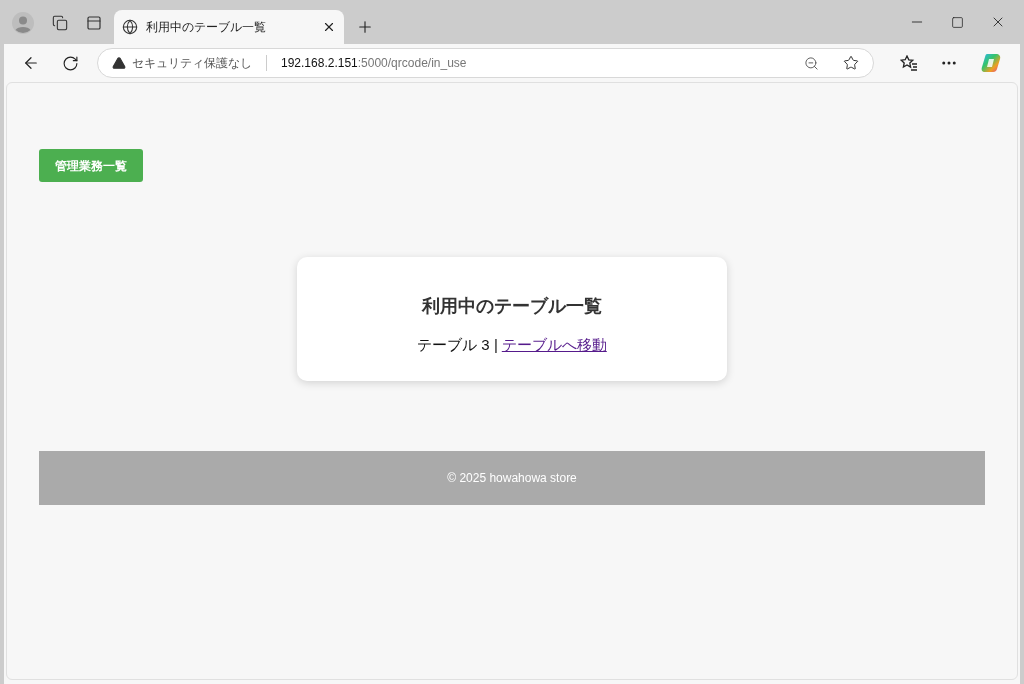  Describe the element at coordinates (70, 63) in the screenshot. I see `reload-icon` at that location.